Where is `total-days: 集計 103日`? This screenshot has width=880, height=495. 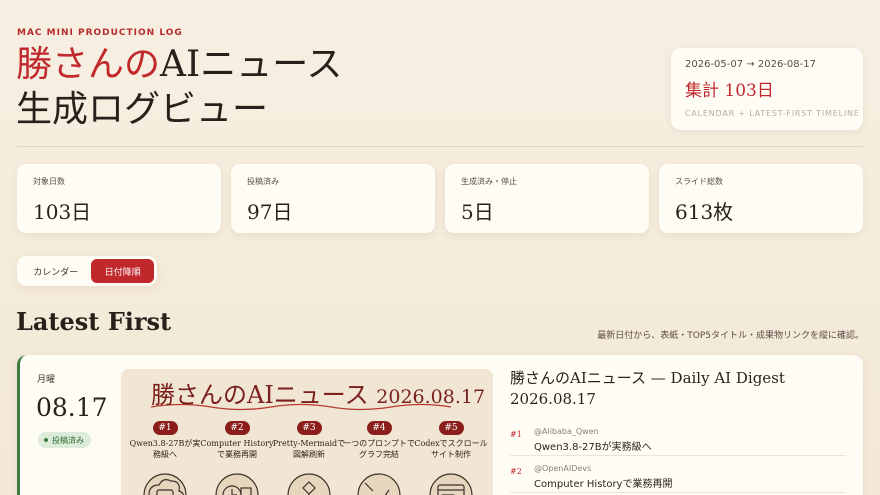
total-days: 集計 103日 is located at coordinates (729, 91).